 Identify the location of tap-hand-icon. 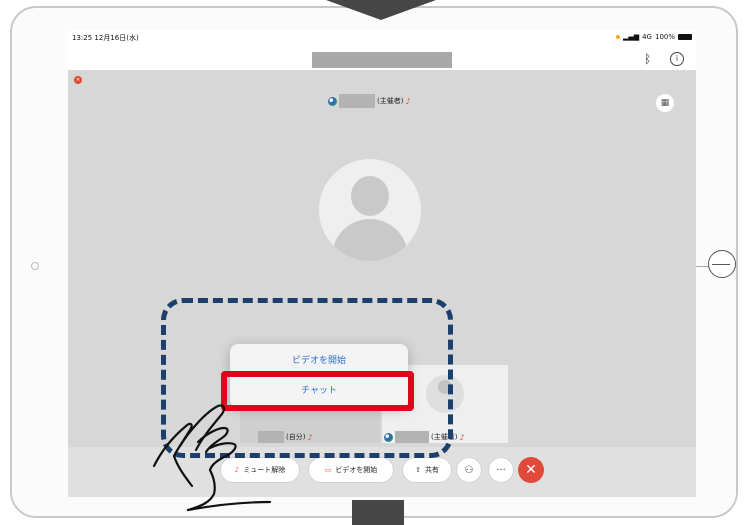
(212, 458).